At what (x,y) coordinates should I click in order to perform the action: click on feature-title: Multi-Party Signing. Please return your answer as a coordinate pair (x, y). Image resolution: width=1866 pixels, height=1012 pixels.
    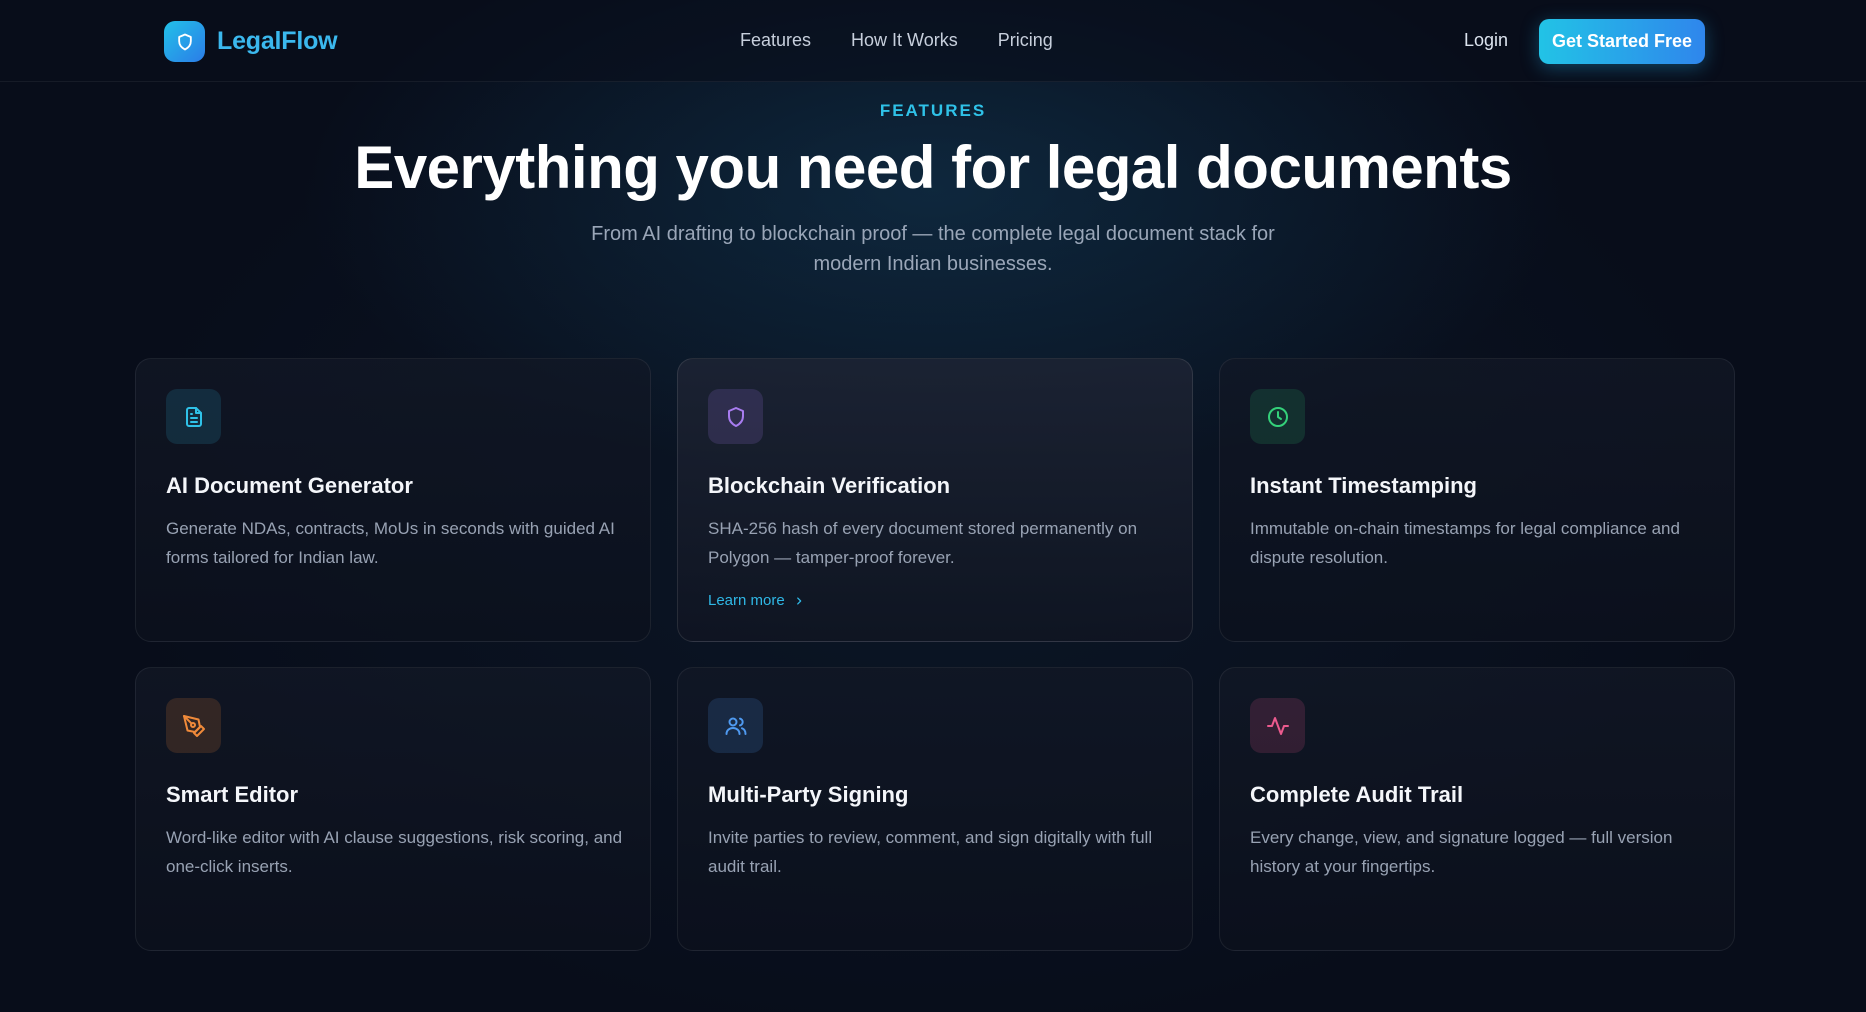
    Looking at the image, I should click on (808, 794).